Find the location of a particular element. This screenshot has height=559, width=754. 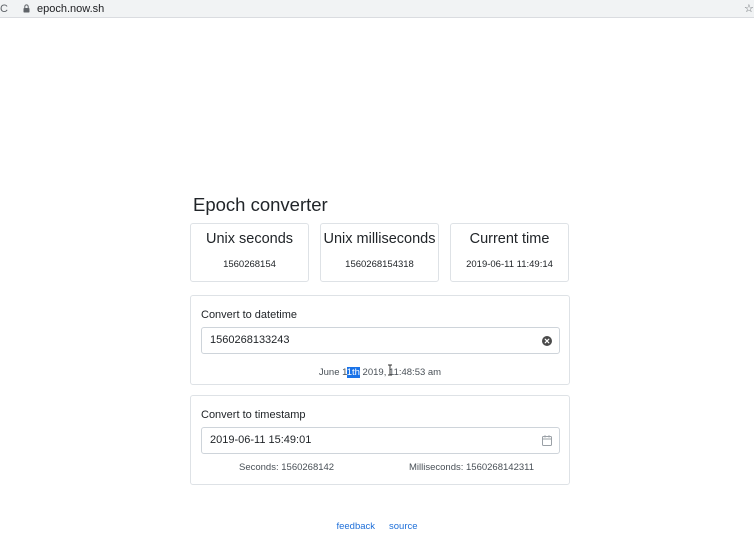

datetime-result-selected: 1th is located at coordinates (353, 372).